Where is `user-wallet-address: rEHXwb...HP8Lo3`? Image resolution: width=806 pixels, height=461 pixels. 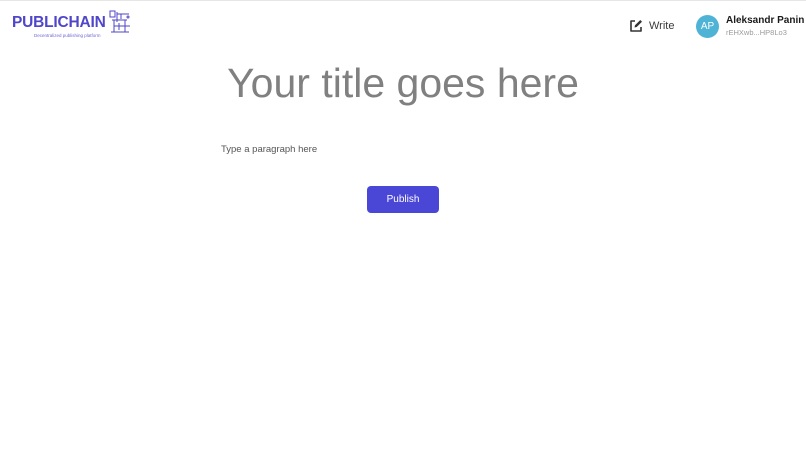 user-wallet-address: rEHXwb...HP8Lo3 is located at coordinates (756, 32).